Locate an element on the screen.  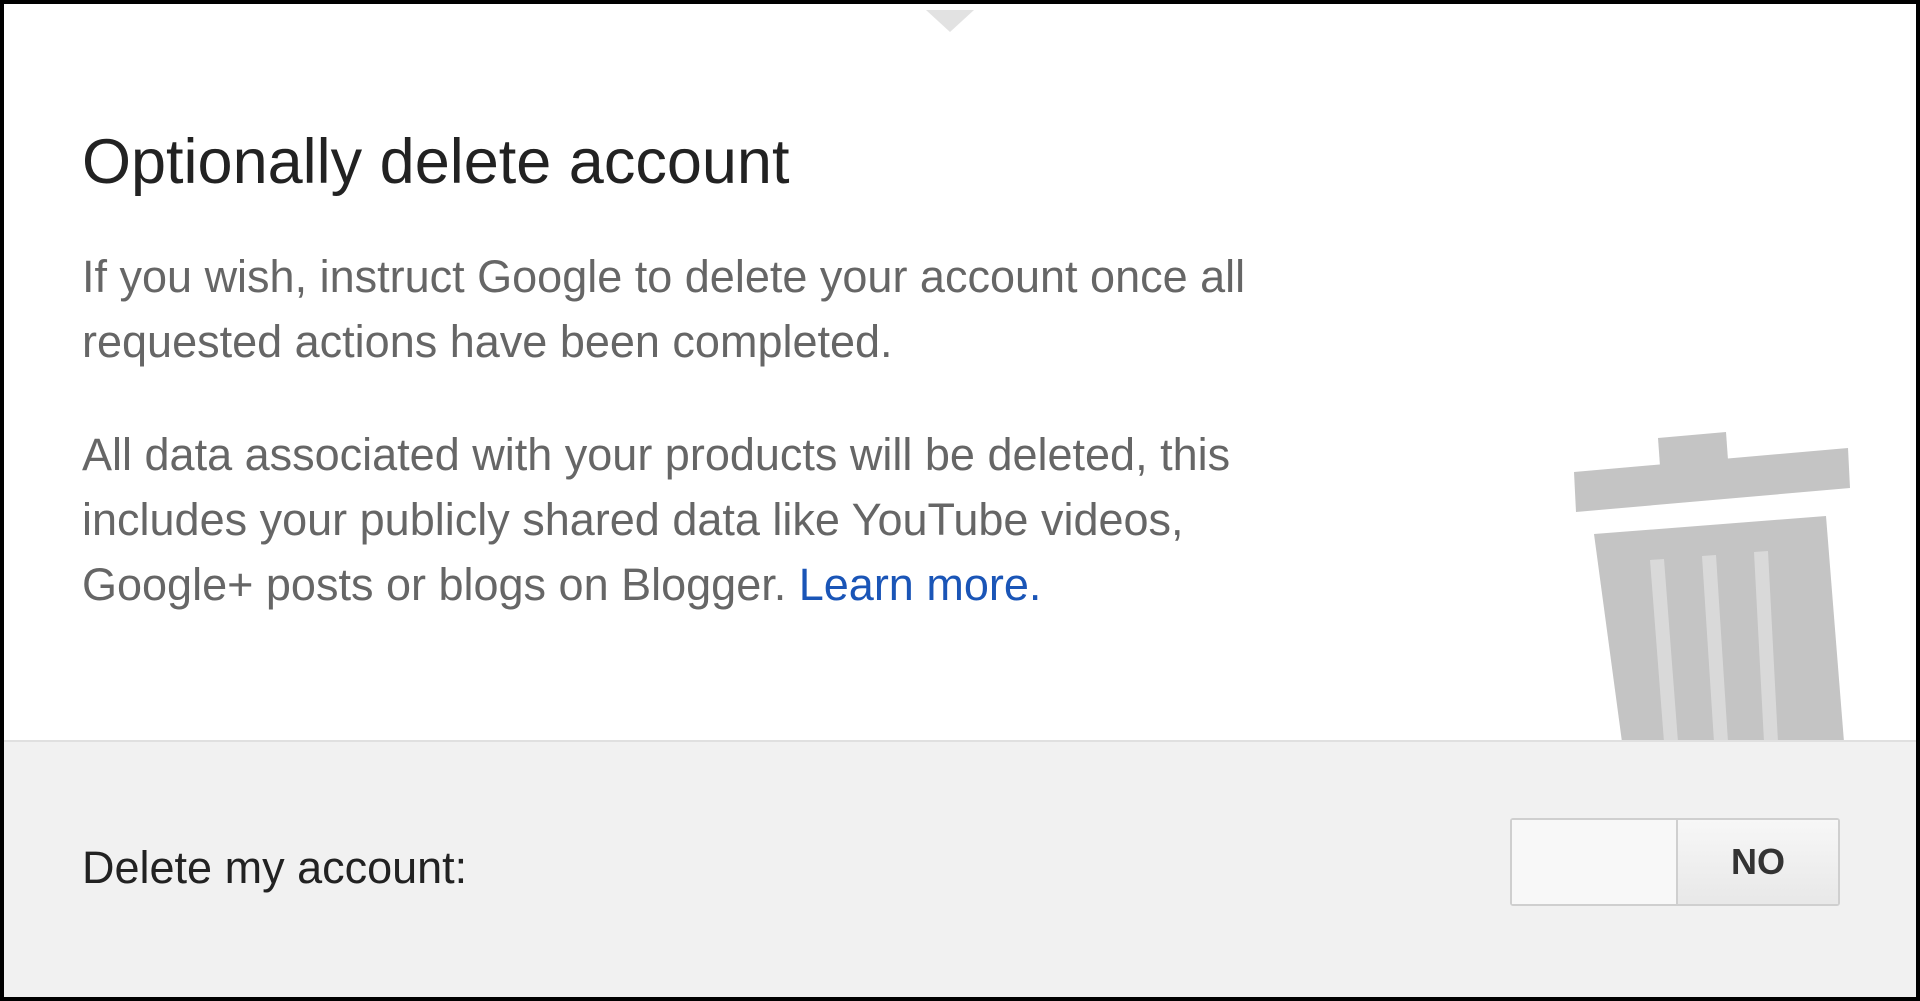
trash-can-icon is located at coordinates (1712, 587).